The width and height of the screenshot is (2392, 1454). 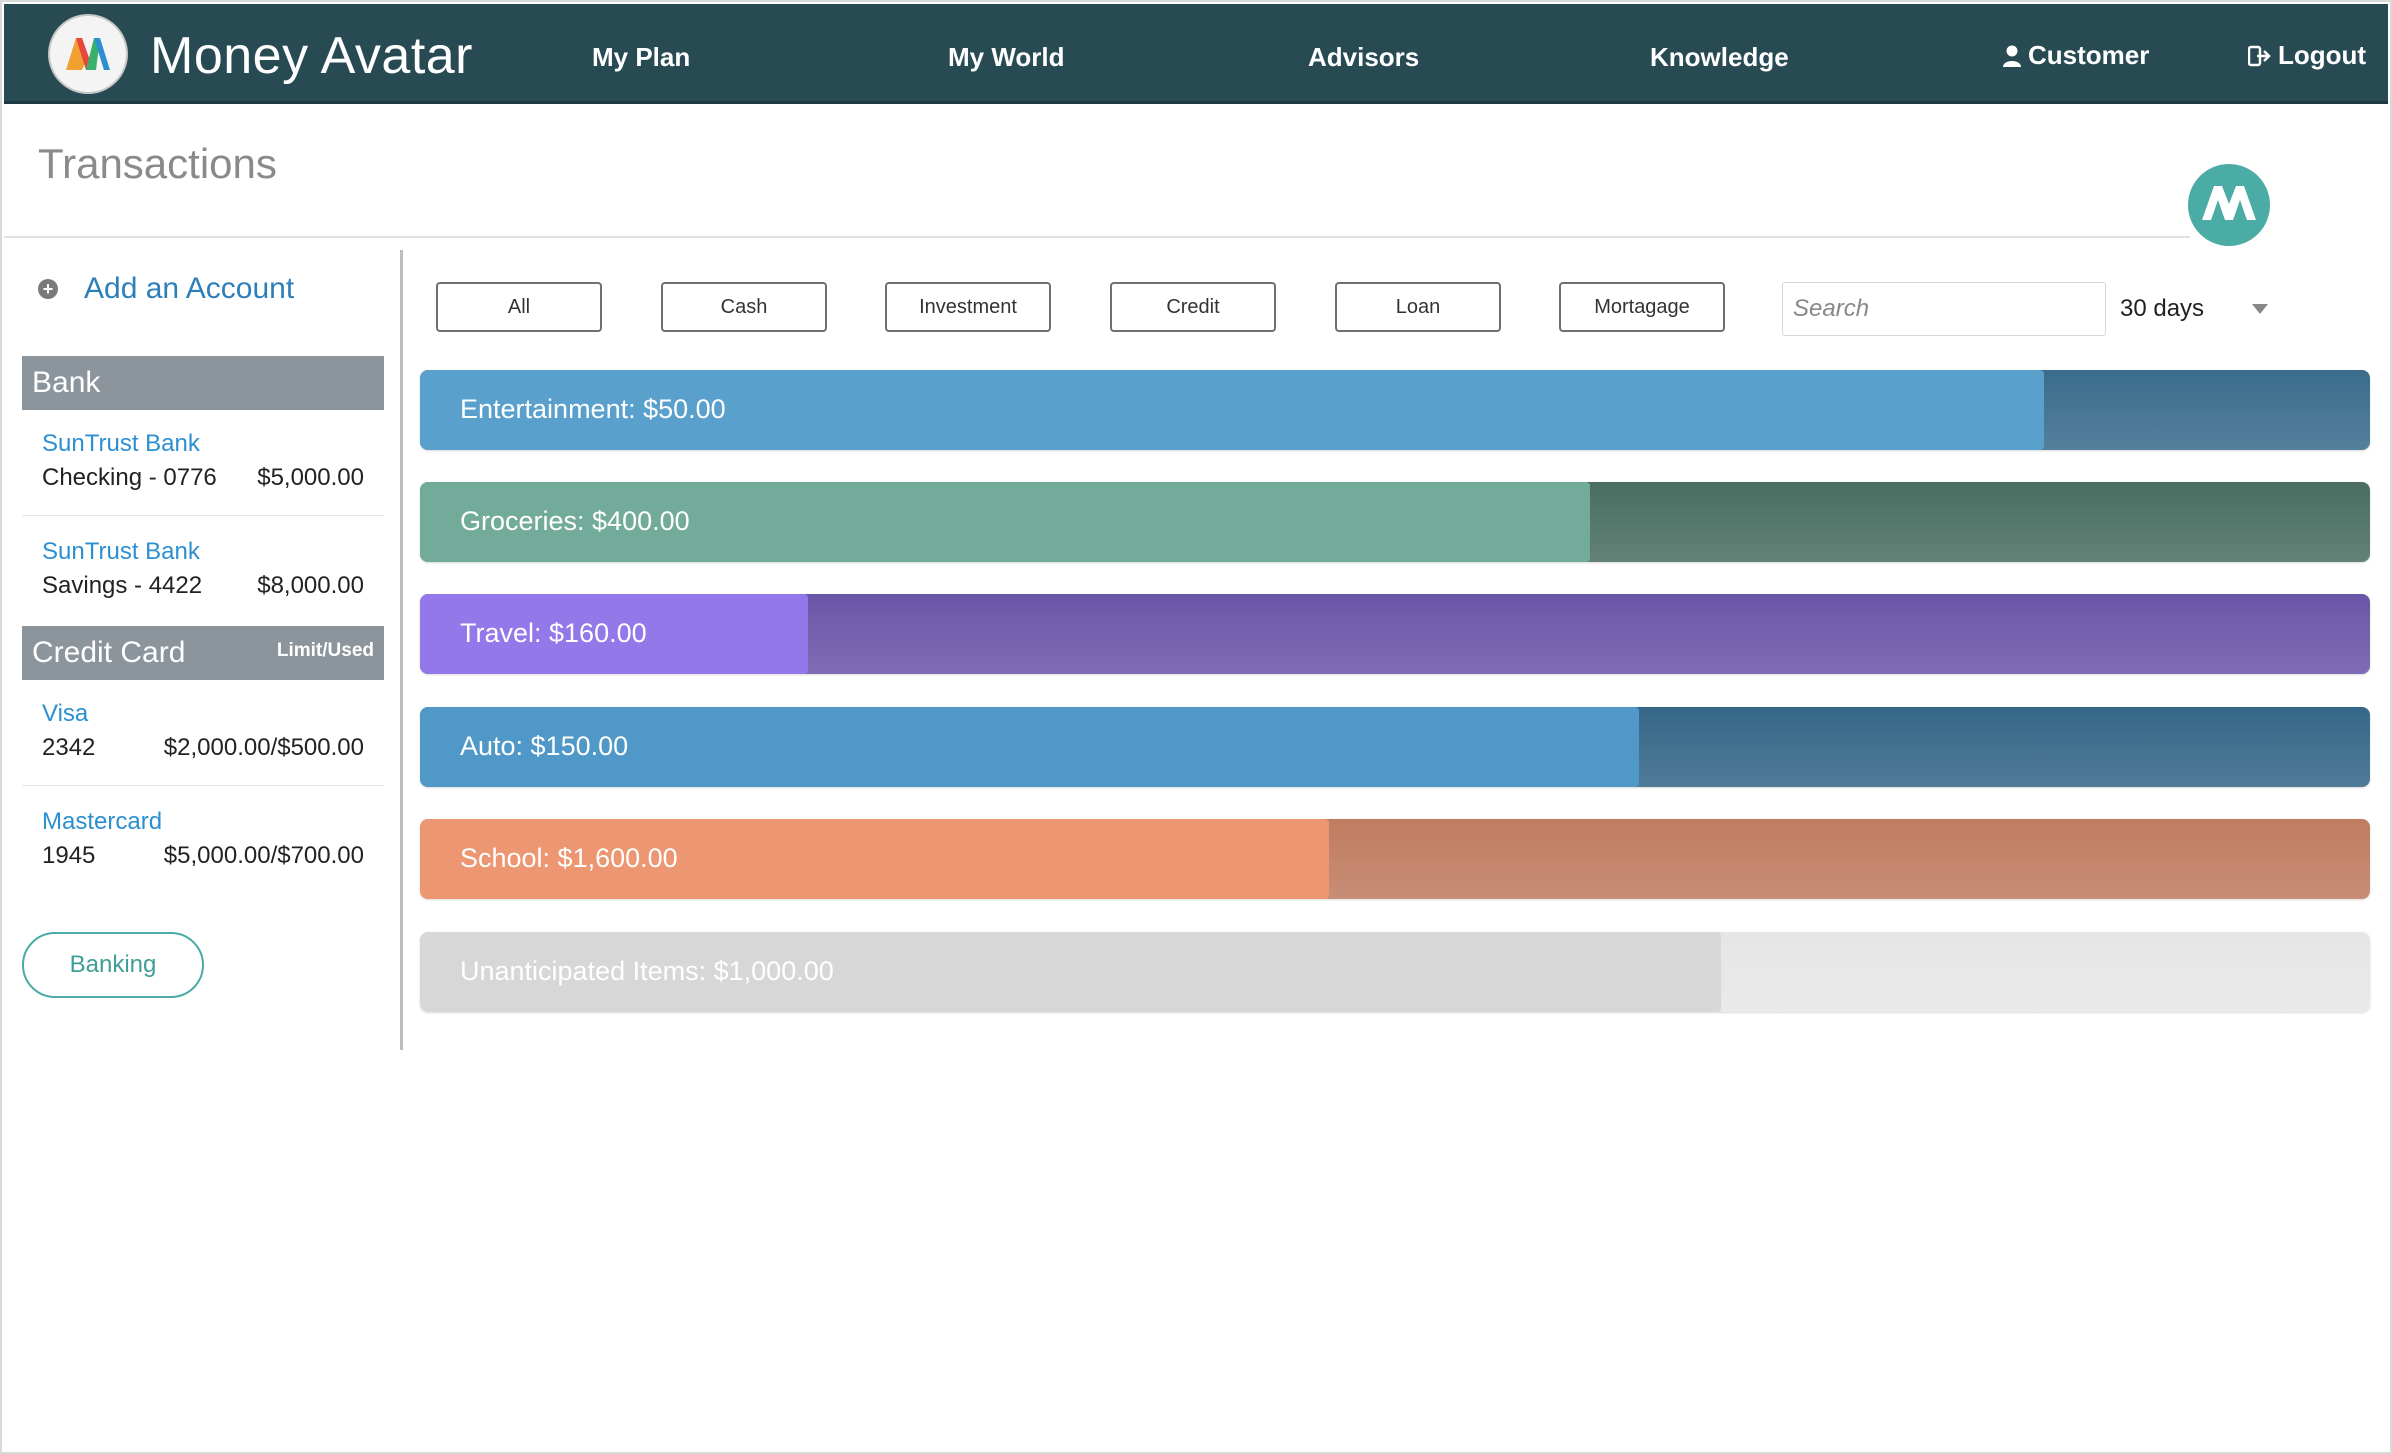 I want to click on account-amount: $2,000.00/$500.00, so click(x=263, y=747).